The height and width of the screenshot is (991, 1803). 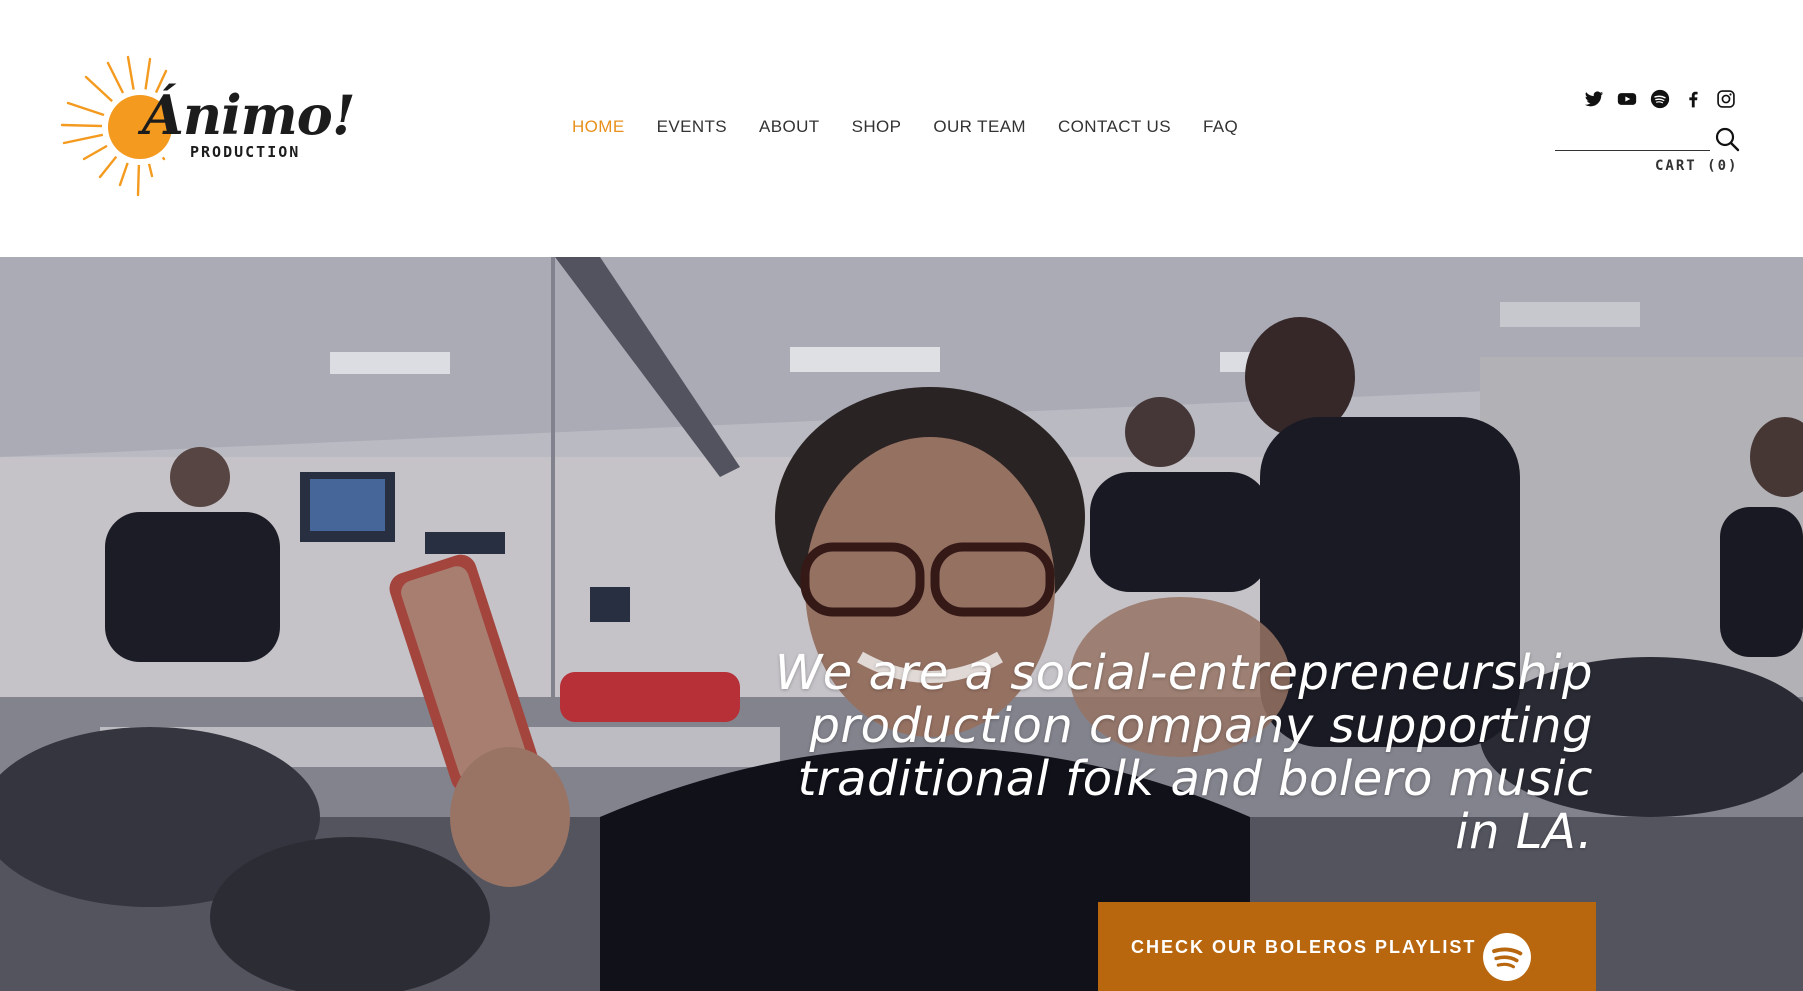 What do you see at coordinates (1632, 150) in the screenshot?
I see `search-underline` at bounding box center [1632, 150].